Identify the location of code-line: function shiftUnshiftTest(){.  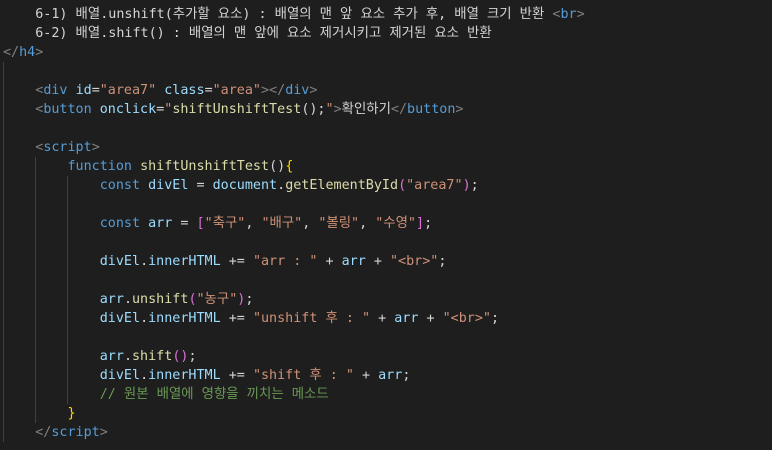
(148, 166).